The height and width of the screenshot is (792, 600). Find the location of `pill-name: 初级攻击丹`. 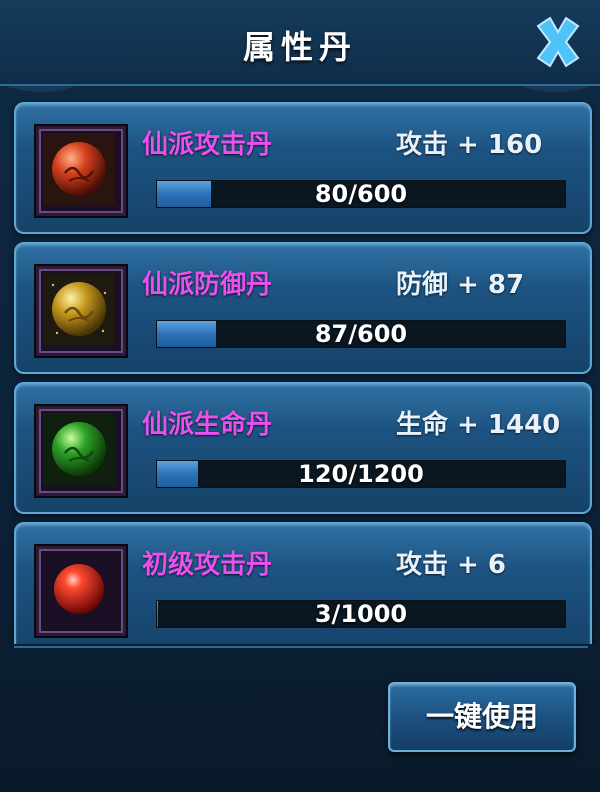

pill-name: 初级攻击丹 is located at coordinates (207, 565).